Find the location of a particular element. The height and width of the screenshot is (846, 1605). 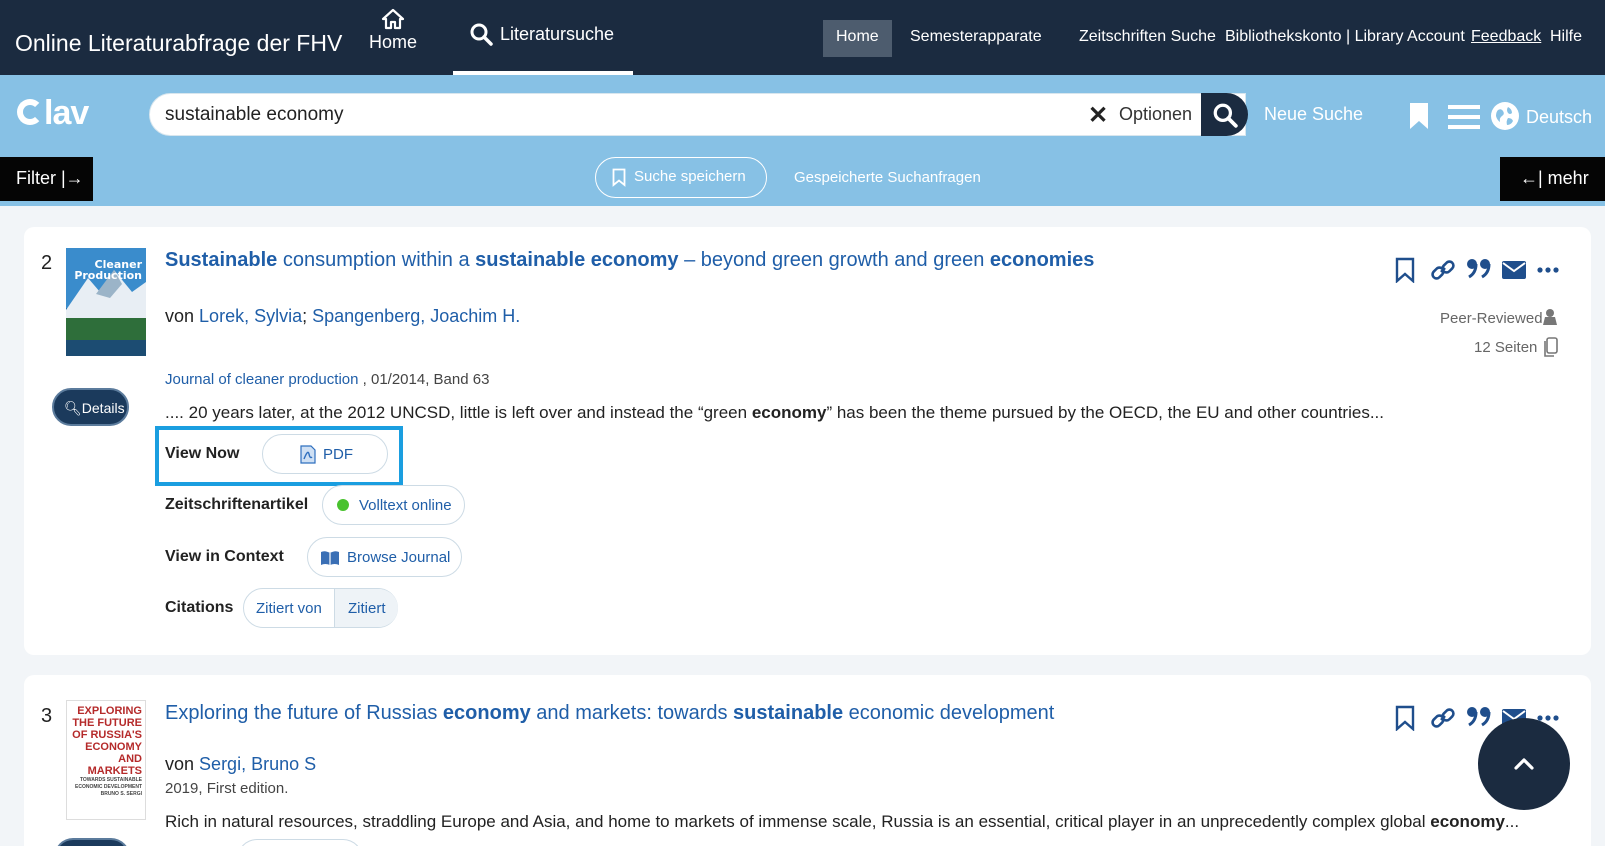

title-part: – beyond green growth and green is located at coordinates (834, 260).